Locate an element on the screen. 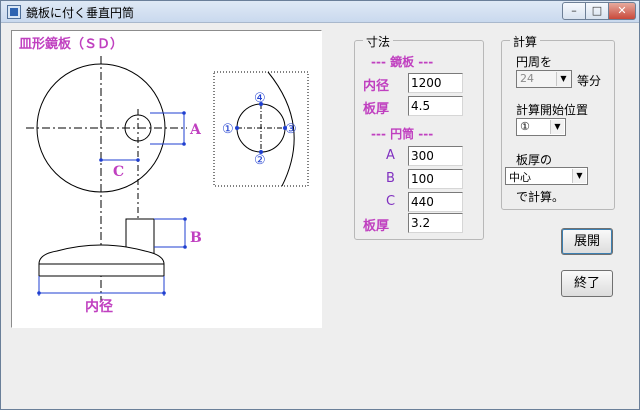 This screenshot has height=410, width=640. cylinder-section-heading: --- 円筒 --- is located at coordinates (402, 134).